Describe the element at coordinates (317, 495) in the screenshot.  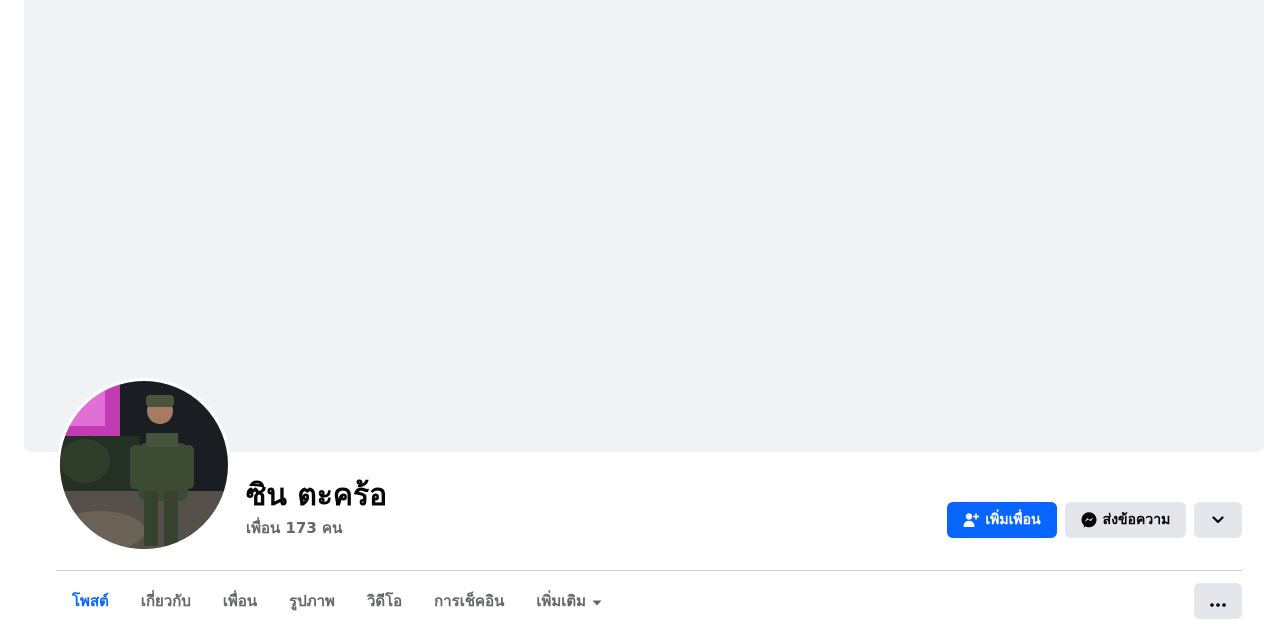
I see `profile-name: ซิน ตะคร้อ` at that location.